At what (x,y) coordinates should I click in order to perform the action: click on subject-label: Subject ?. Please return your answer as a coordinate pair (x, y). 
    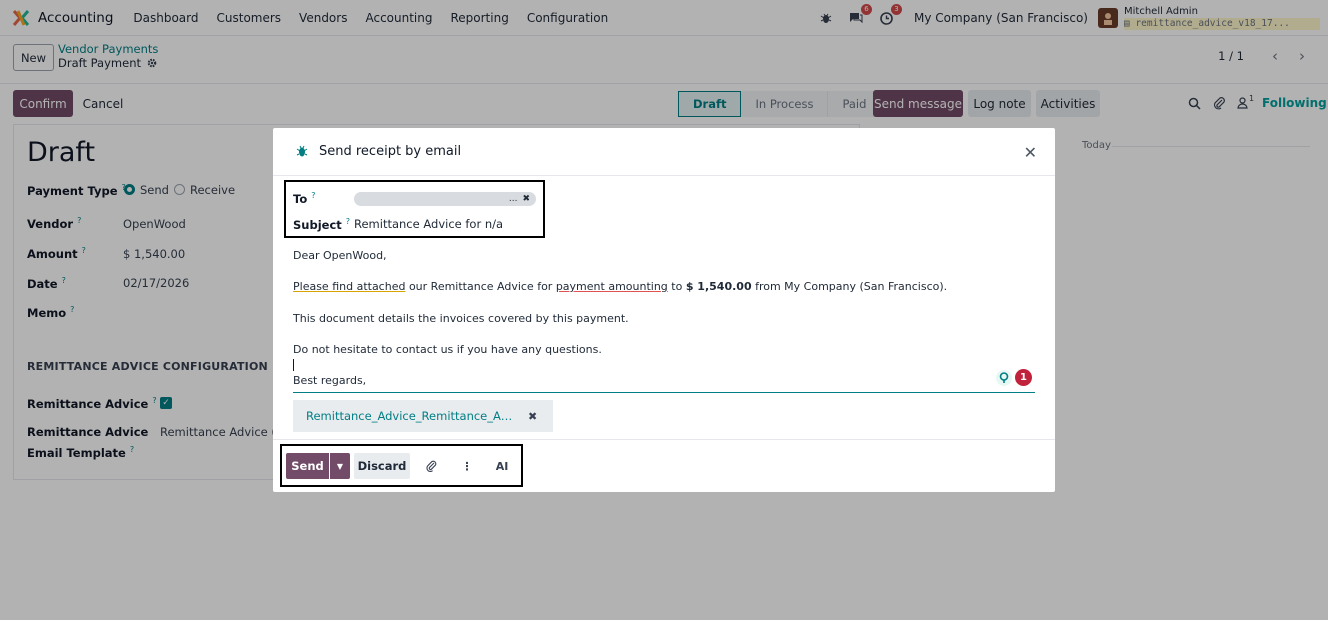
    Looking at the image, I should click on (322, 224).